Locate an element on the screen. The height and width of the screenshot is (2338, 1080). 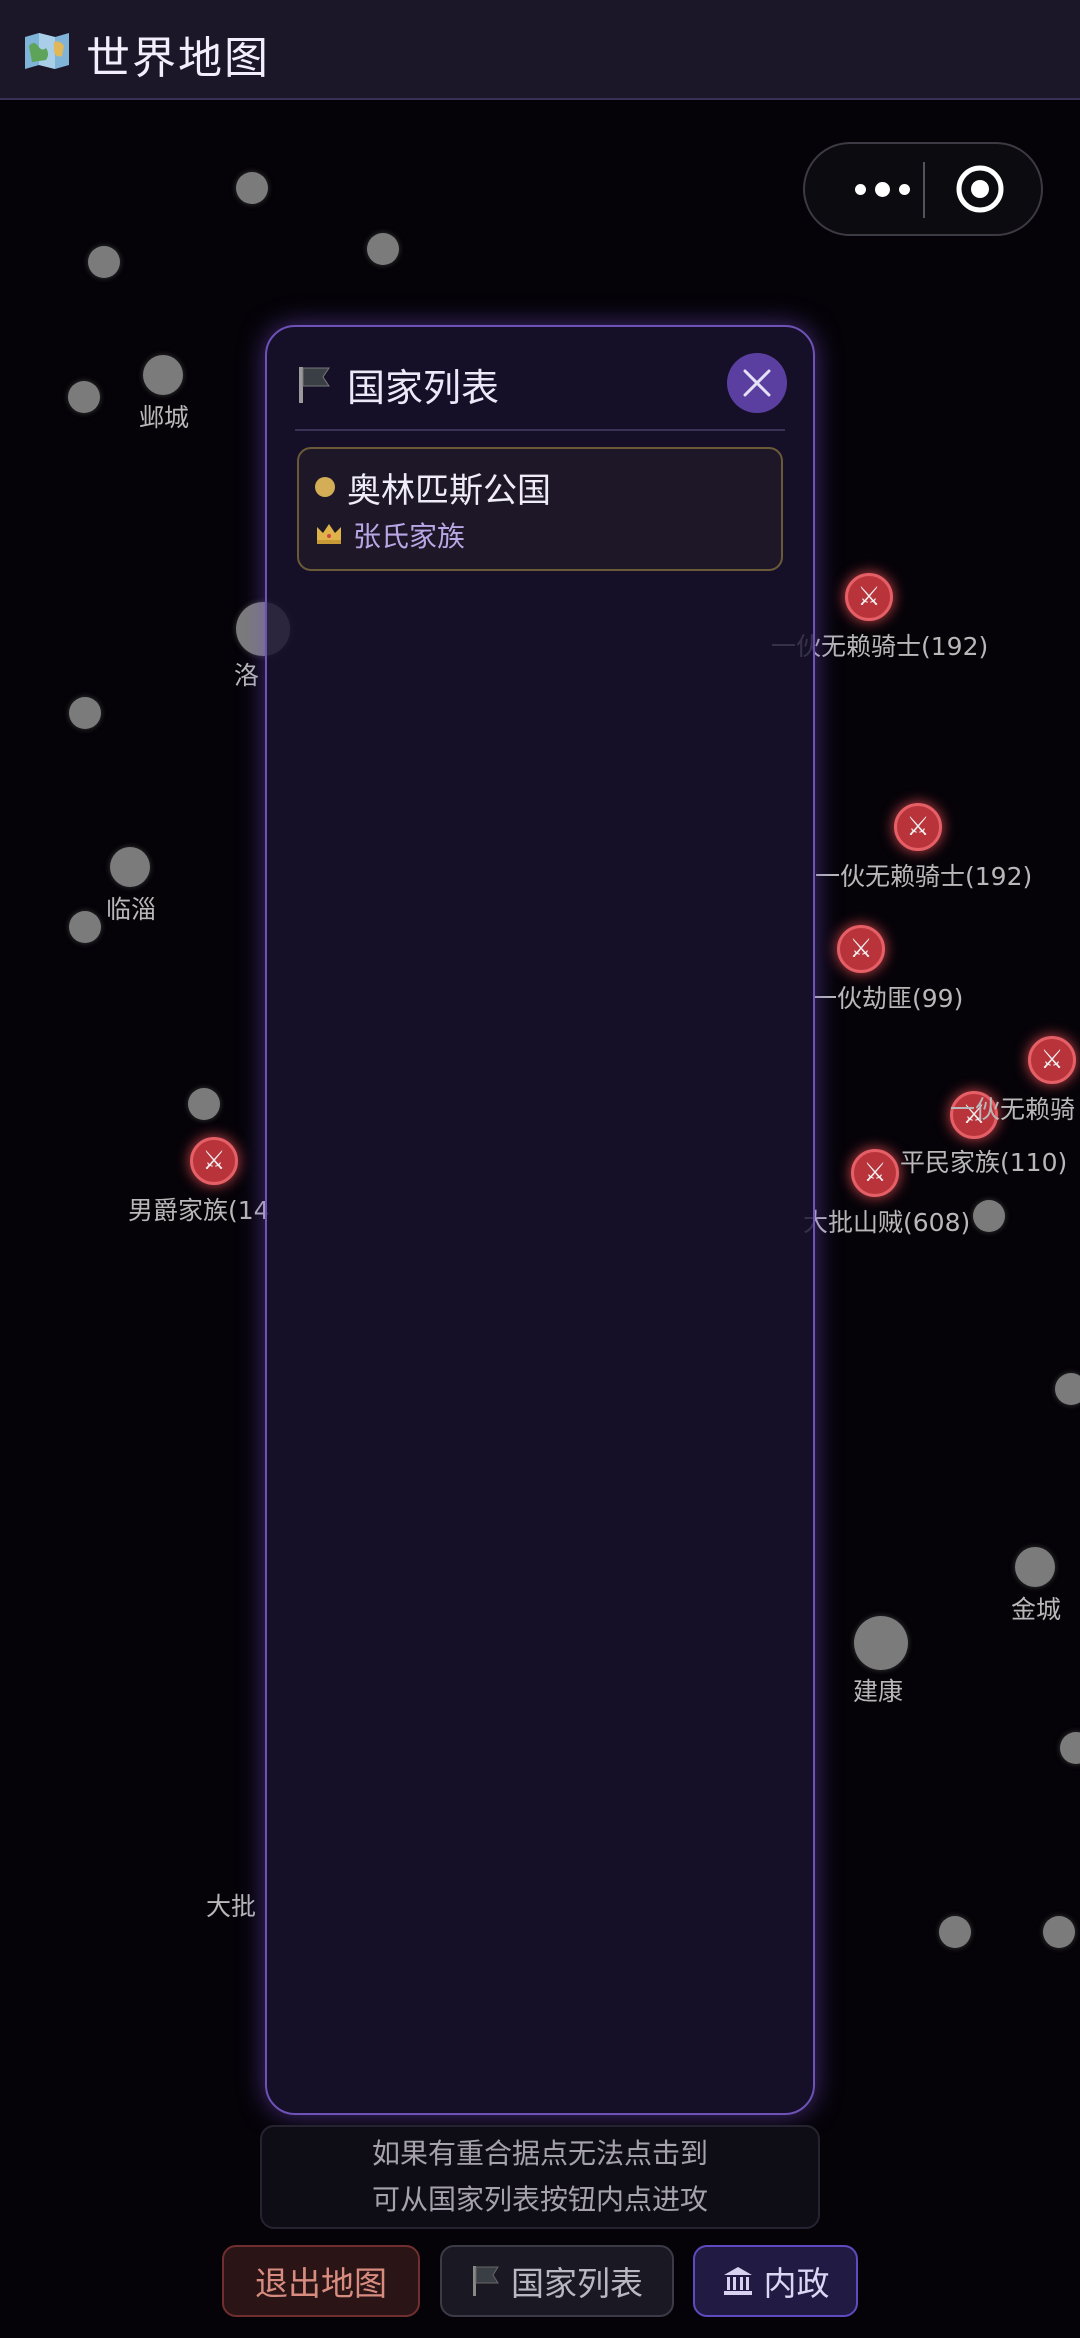
country-list-label: 国家列表 is located at coordinates (577, 2283).